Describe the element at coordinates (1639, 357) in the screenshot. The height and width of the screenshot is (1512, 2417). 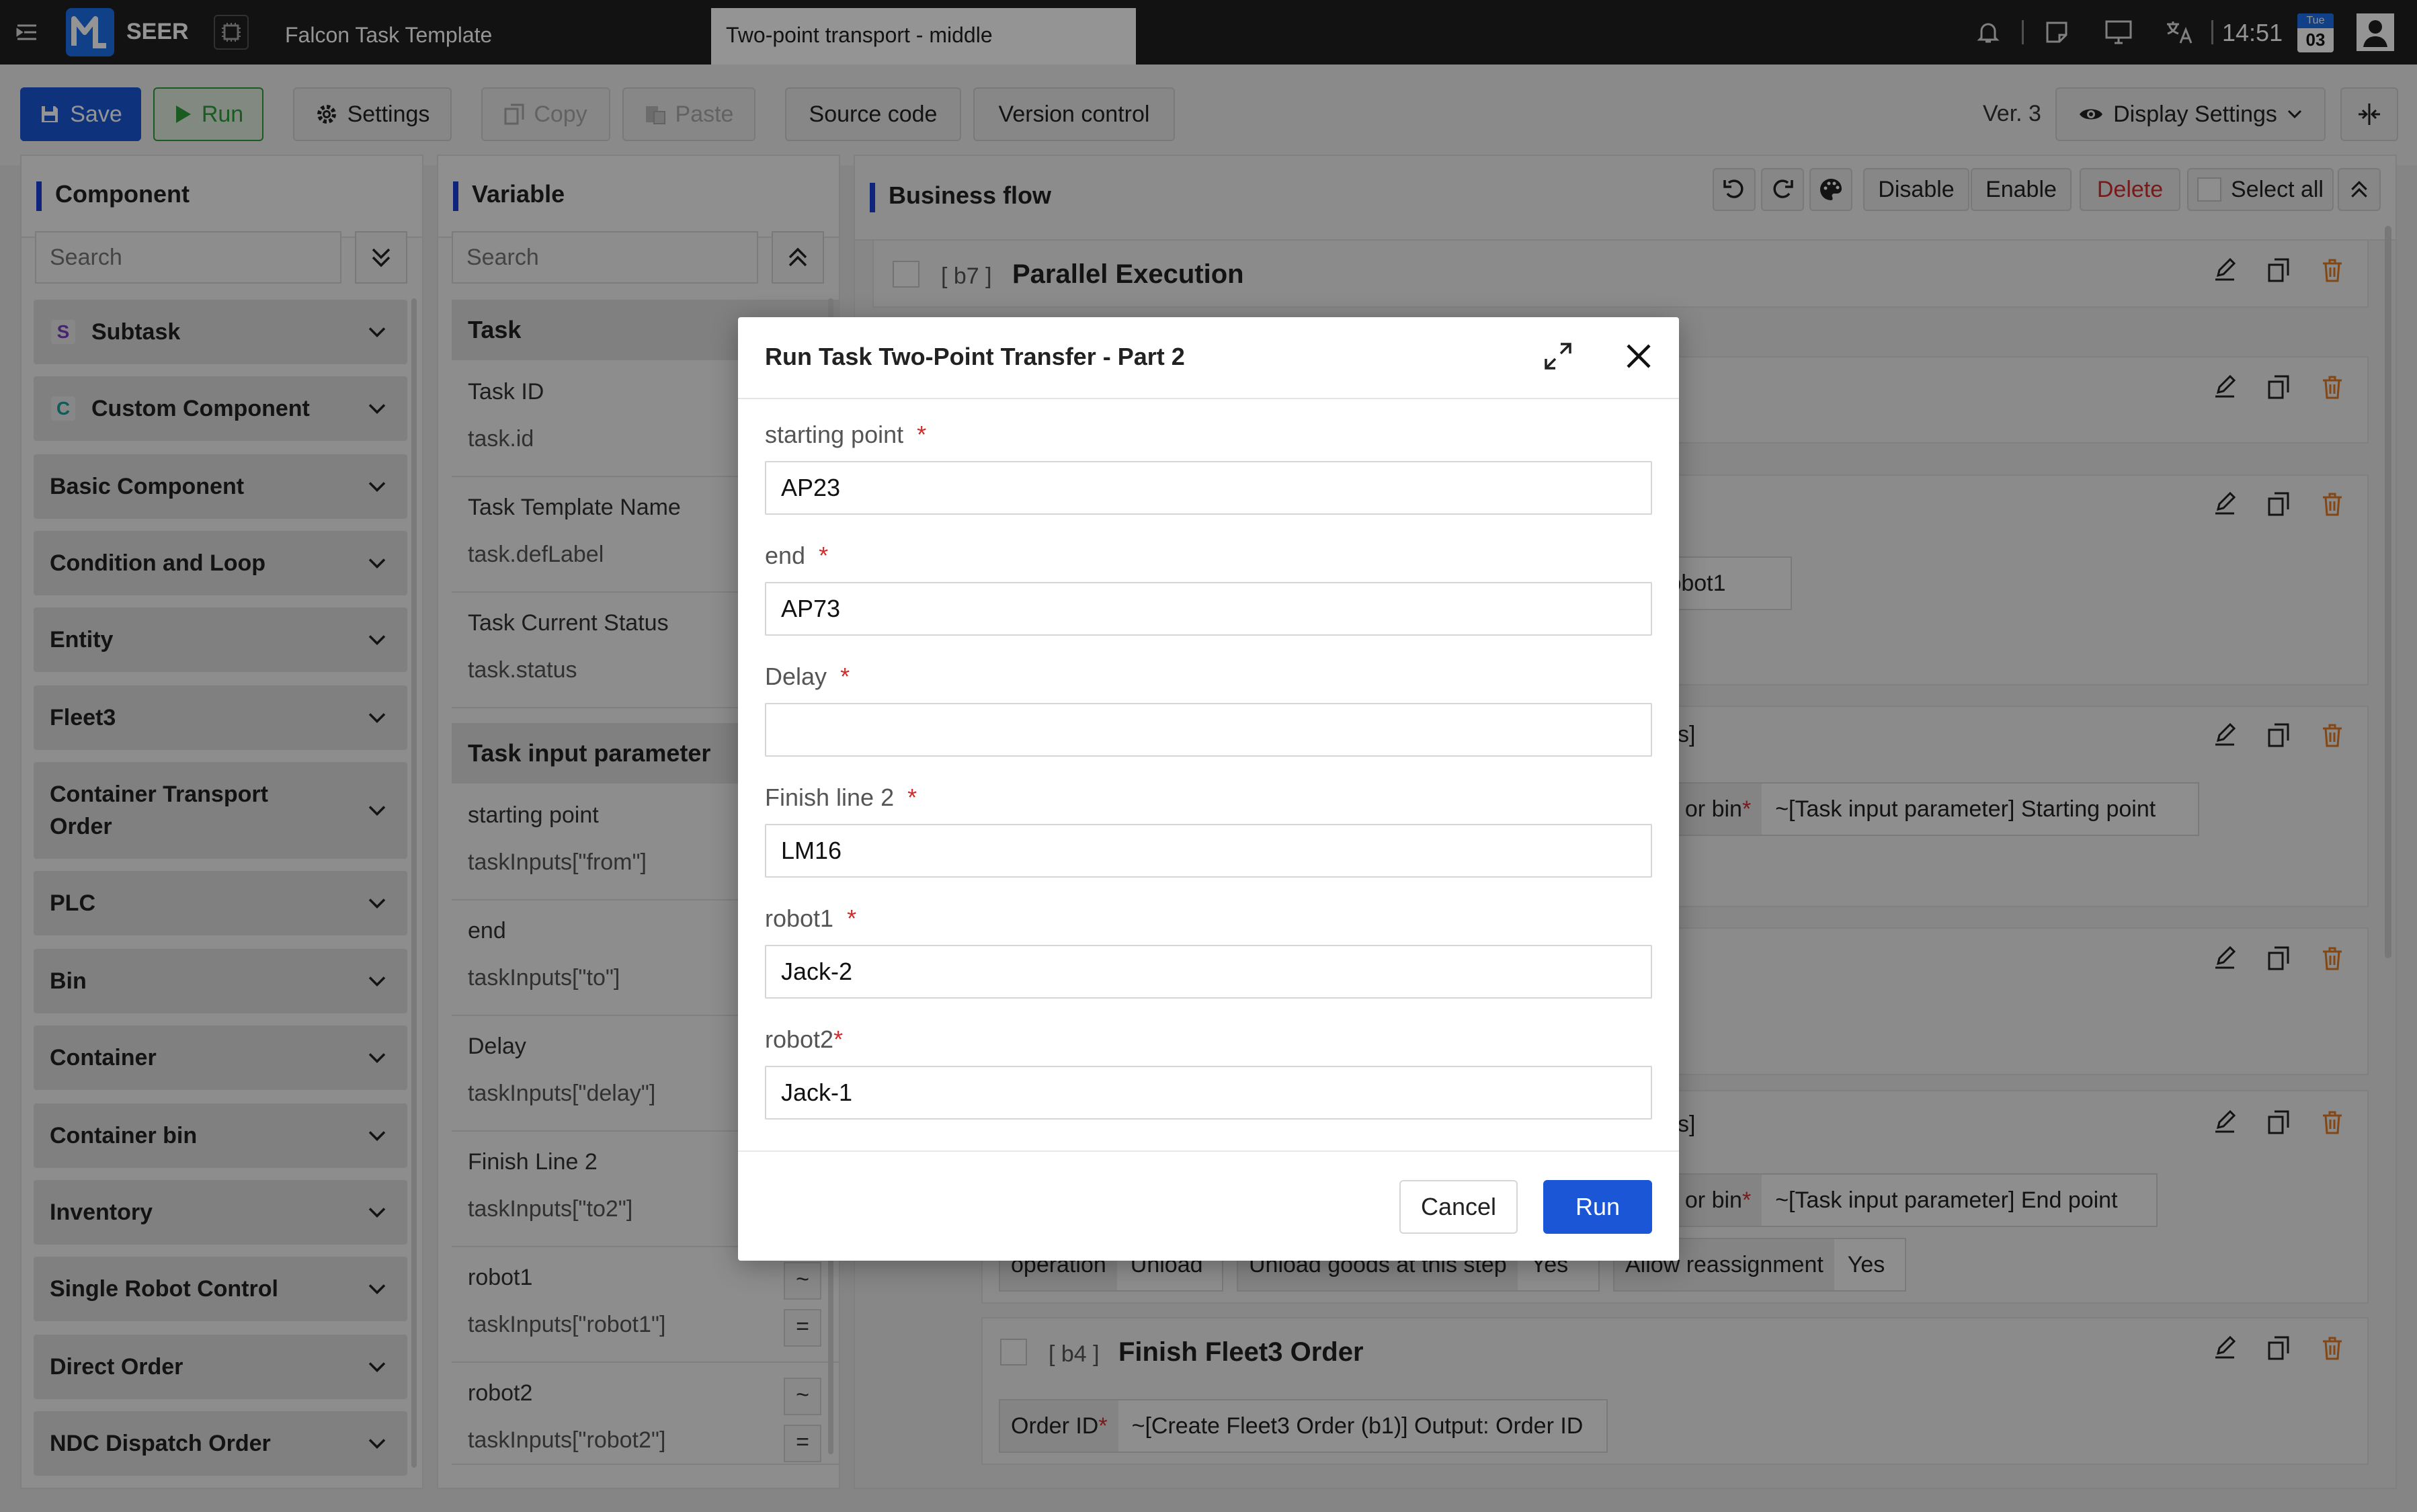
I see `close-icon` at that location.